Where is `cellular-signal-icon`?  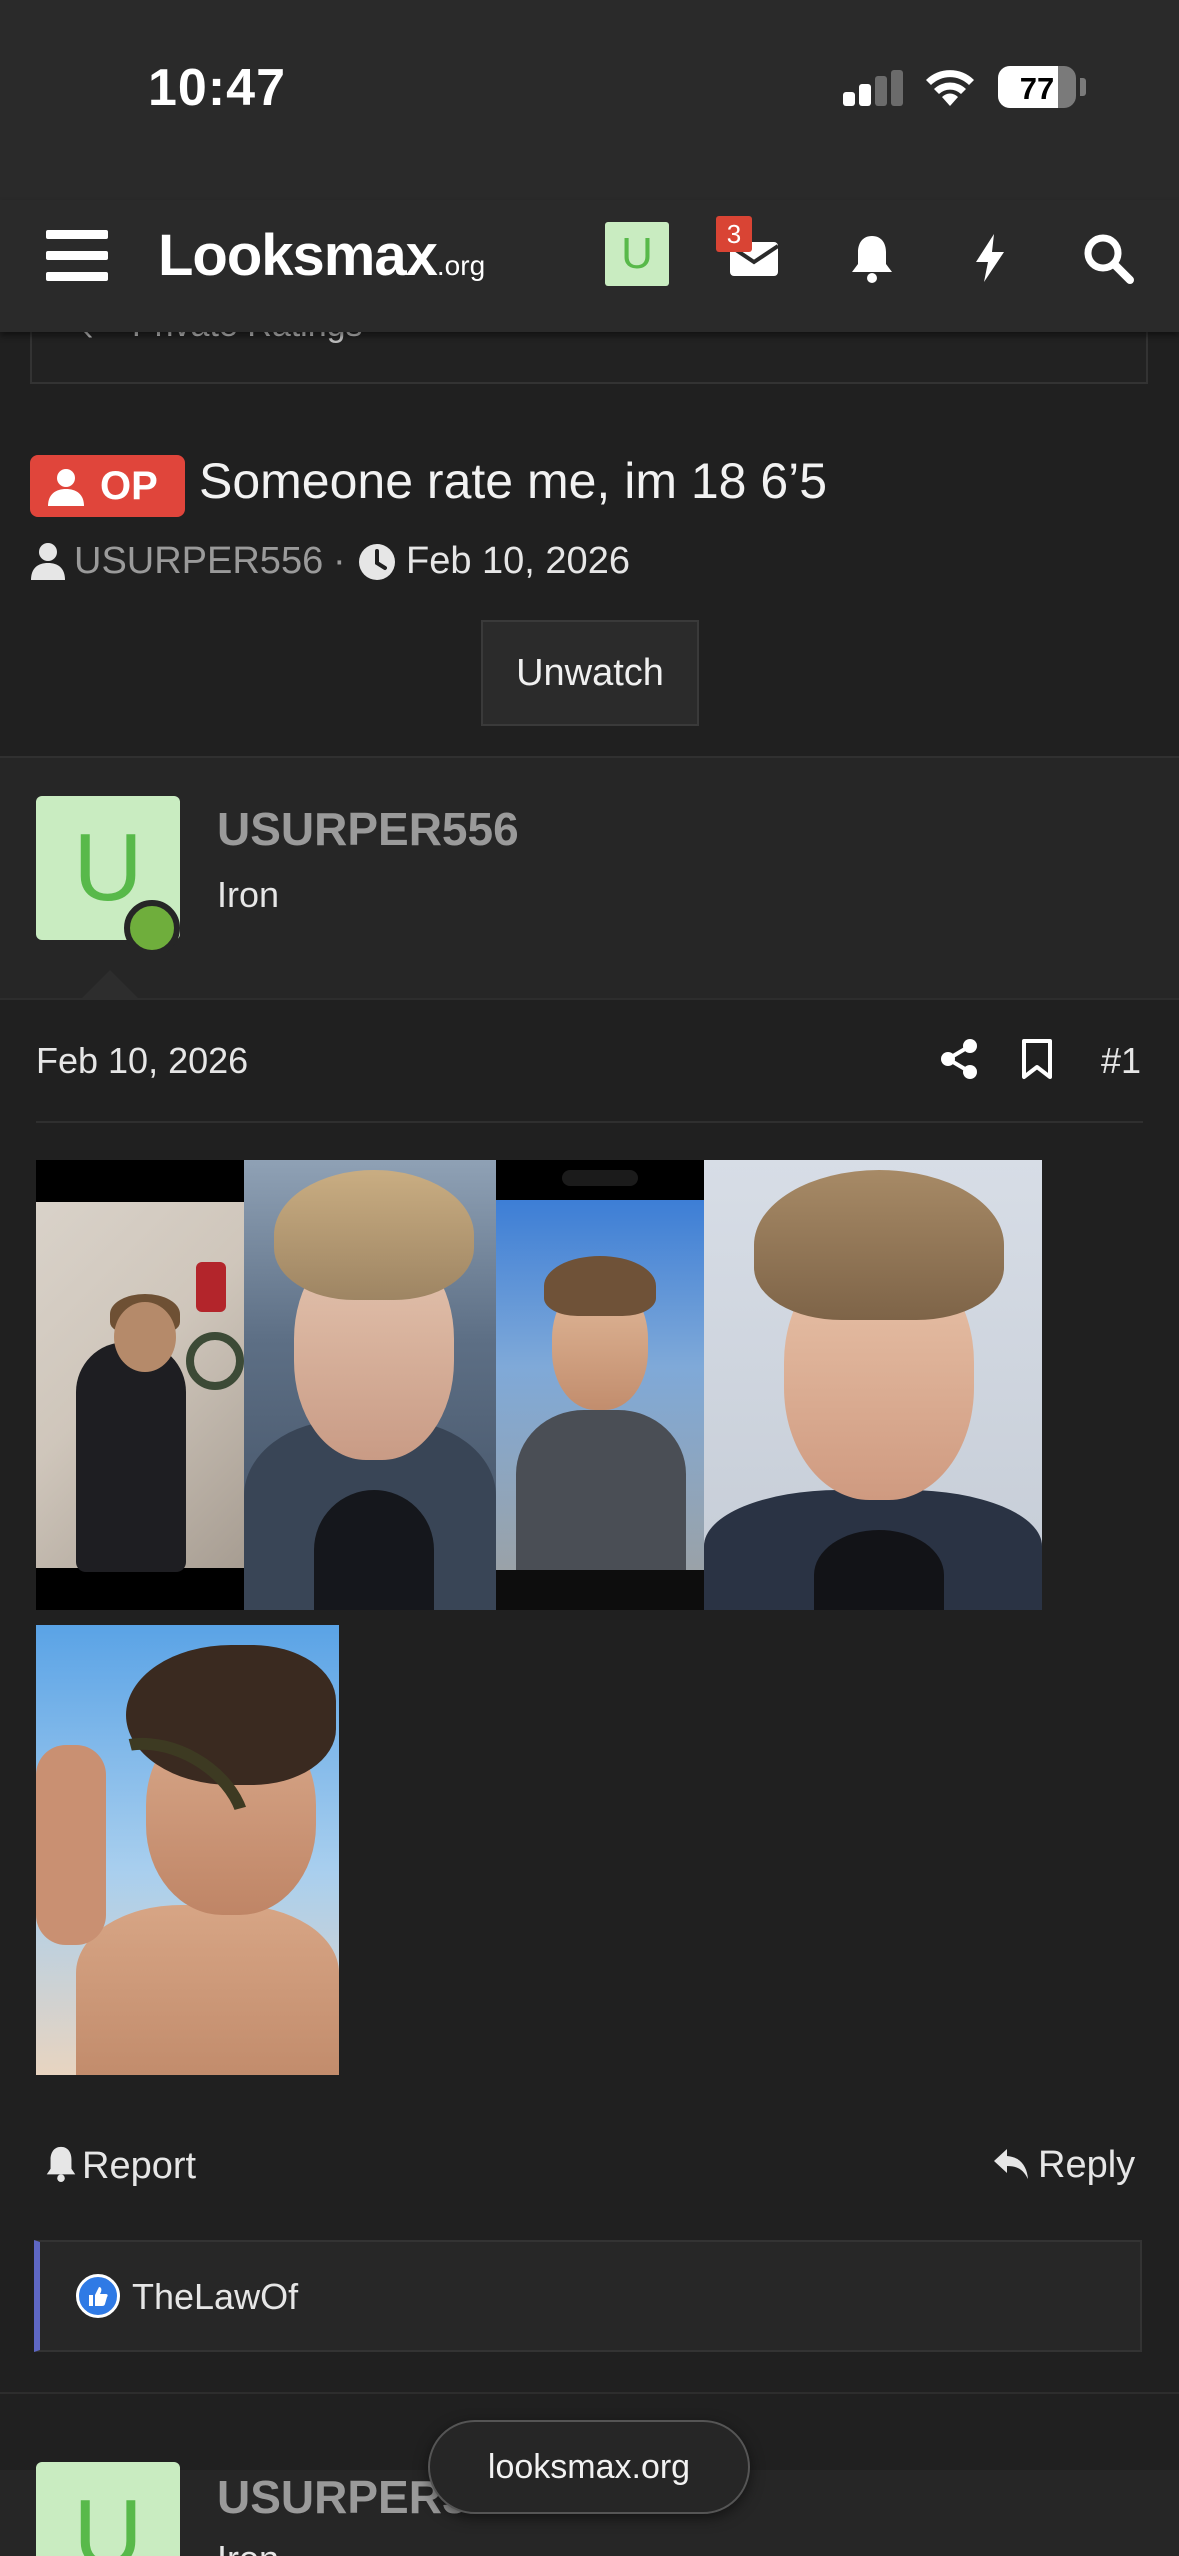
cellular-signal-icon is located at coordinates (874, 88).